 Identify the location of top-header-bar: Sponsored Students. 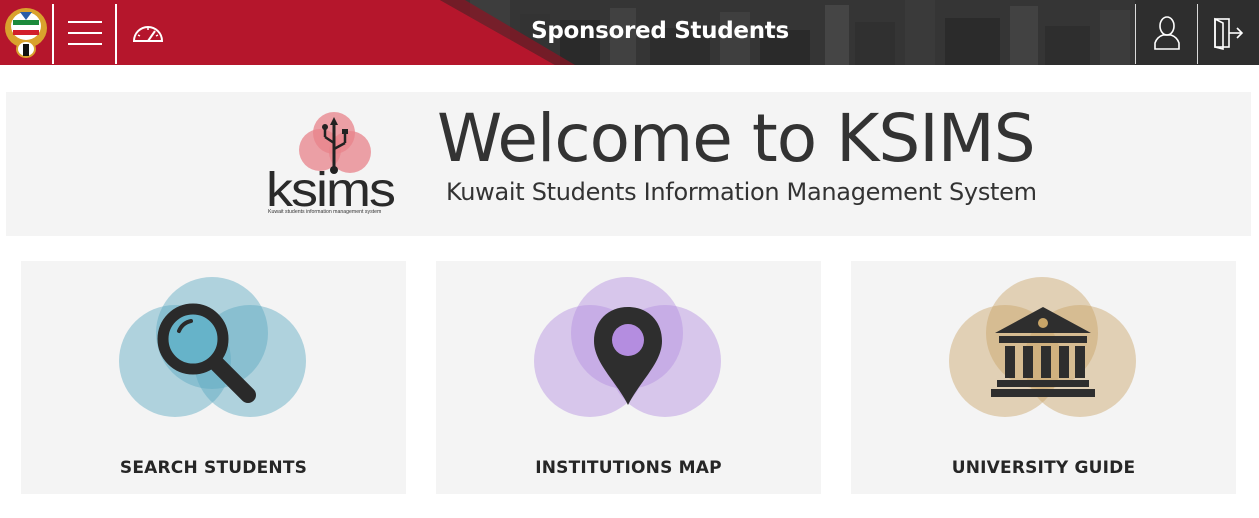
(629, 32).